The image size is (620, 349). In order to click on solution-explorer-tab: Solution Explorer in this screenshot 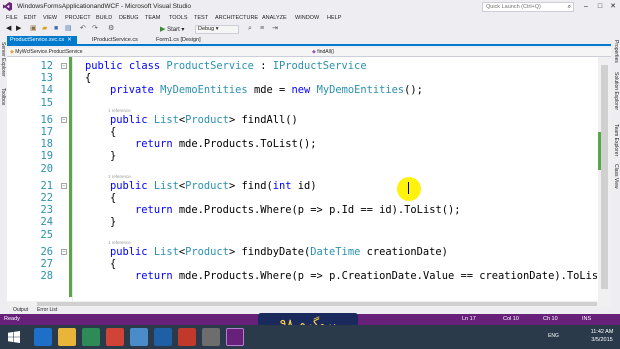, I will do `click(616, 91)`.